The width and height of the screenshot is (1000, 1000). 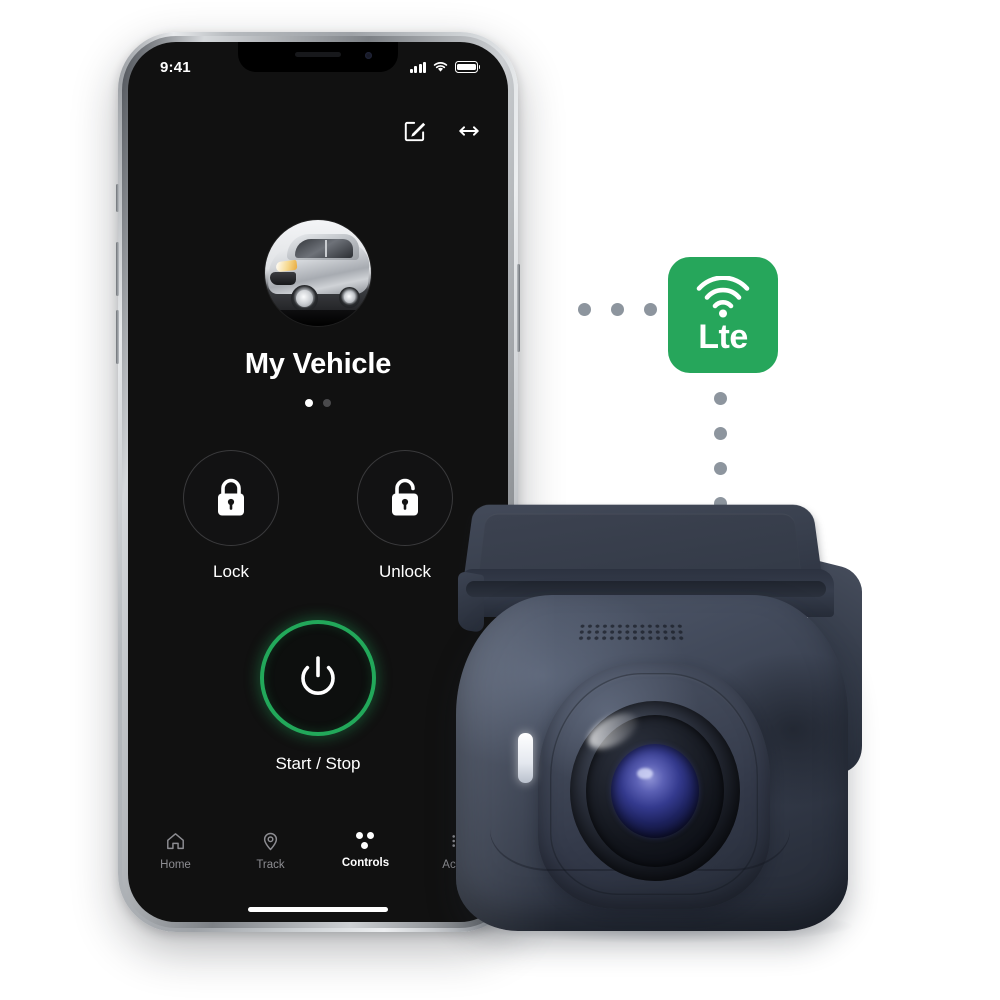 What do you see at coordinates (466, 67) in the screenshot?
I see `battery-icon` at bounding box center [466, 67].